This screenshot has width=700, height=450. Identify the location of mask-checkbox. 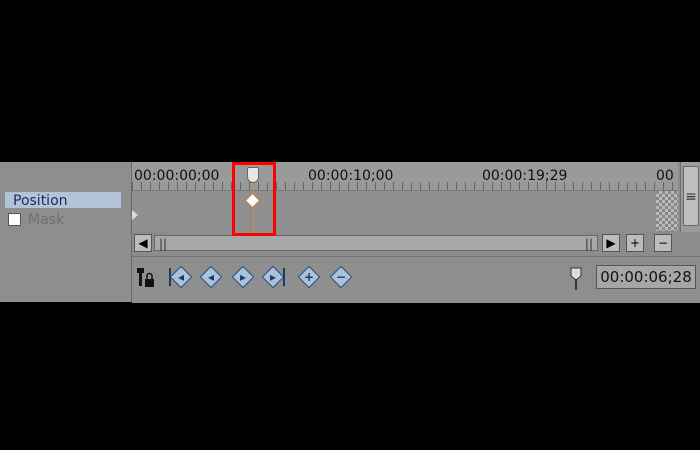
(14, 219).